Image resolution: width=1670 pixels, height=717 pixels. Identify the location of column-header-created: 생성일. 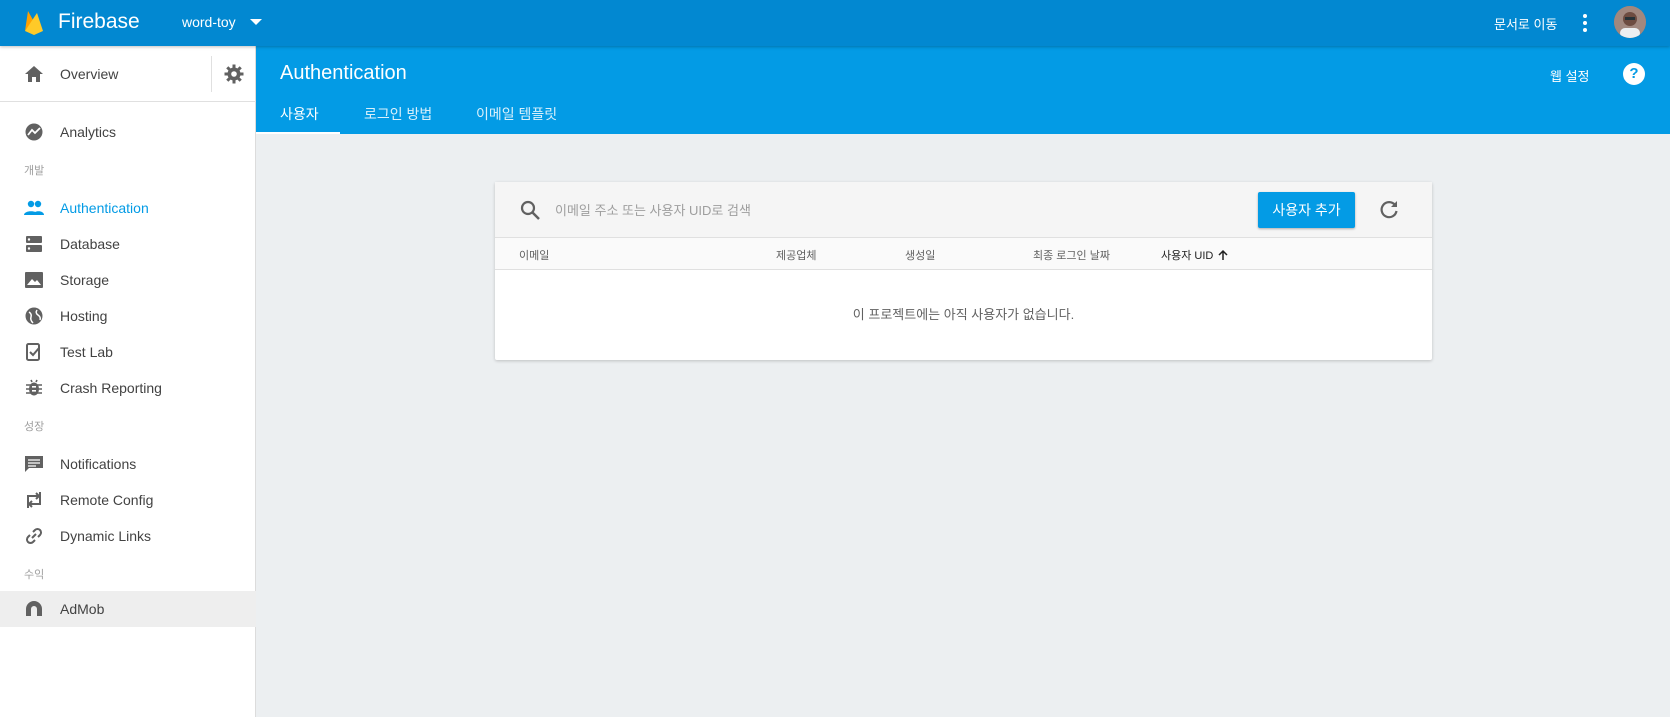
(920, 255).